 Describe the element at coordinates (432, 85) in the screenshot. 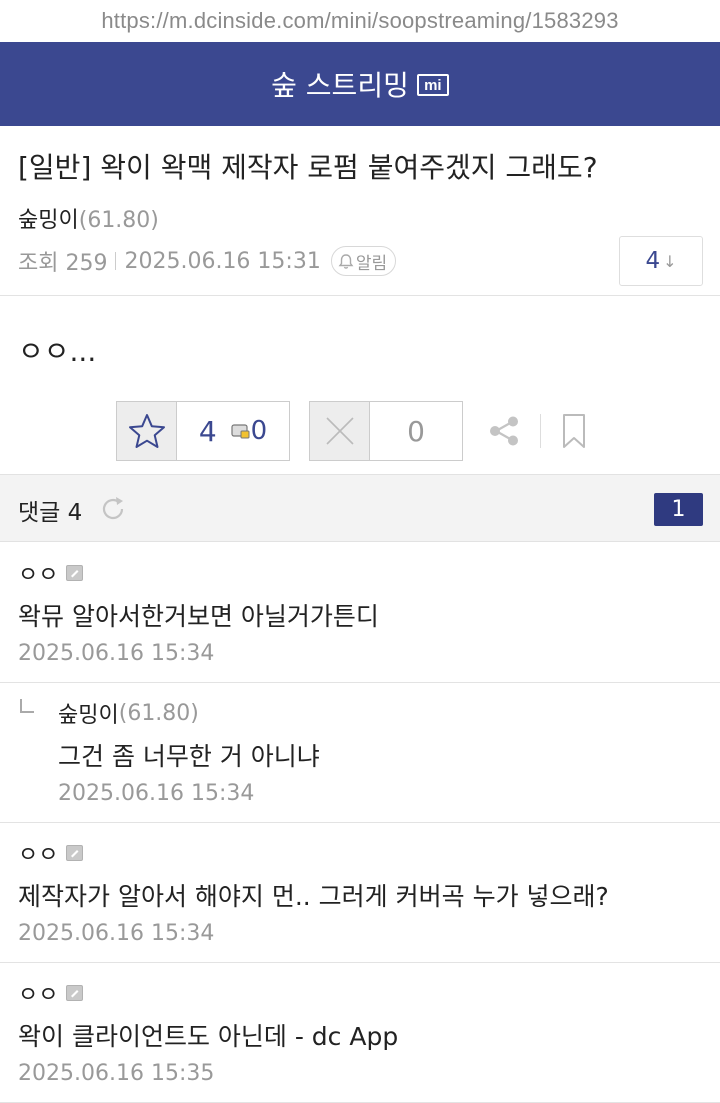

I see `mini-gallery-icon: mi` at that location.